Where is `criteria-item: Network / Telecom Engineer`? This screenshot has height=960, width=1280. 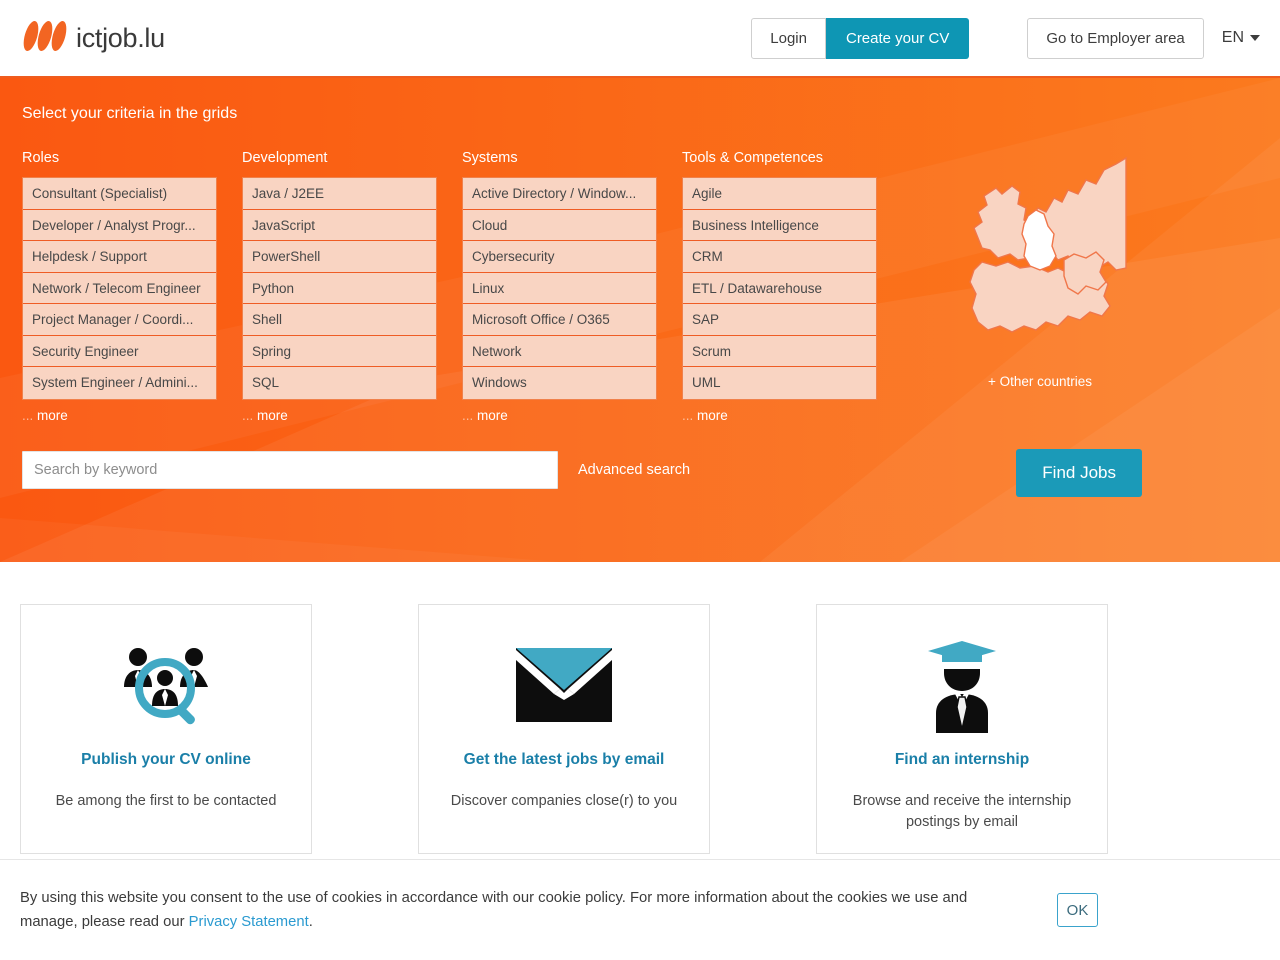 criteria-item: Network / Telecom Engineer is located at coordinates (119, 288).